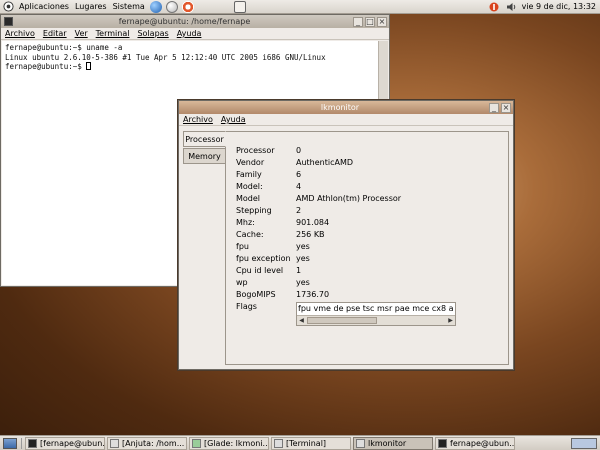 The image size is (600, 450). Describe the element at coordinates (263, 258) in the screenshot. I see `info-key: fpu exception` at that location.